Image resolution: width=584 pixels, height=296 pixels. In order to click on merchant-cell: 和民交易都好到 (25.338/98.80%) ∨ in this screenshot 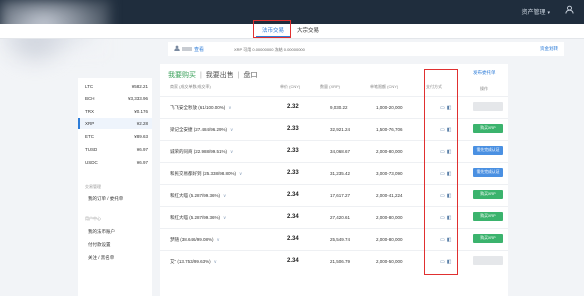, I will do `click(206, 174)`.